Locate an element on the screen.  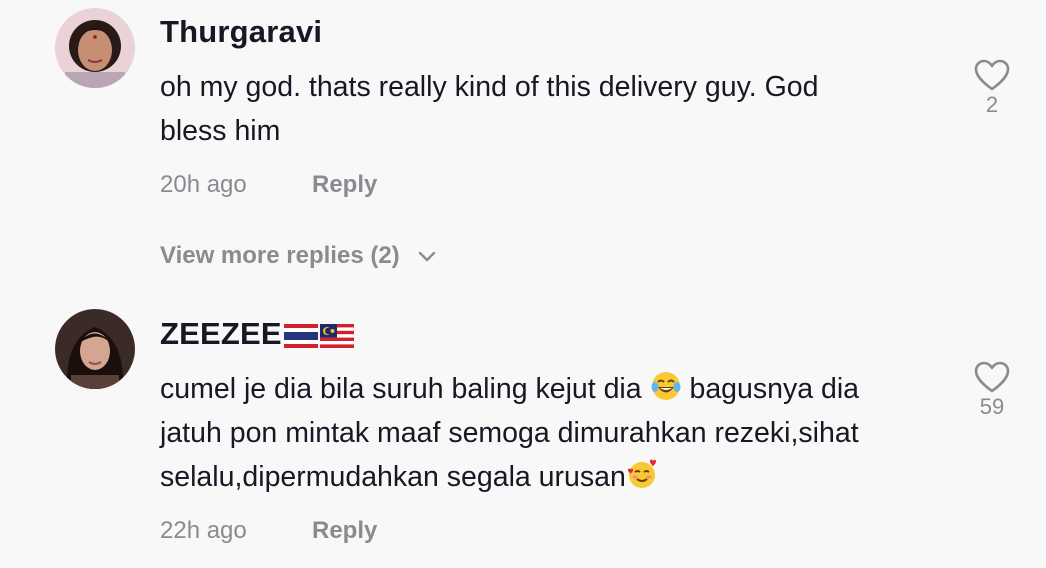
username: ZEEZEE is located at coordinates (257, 334).